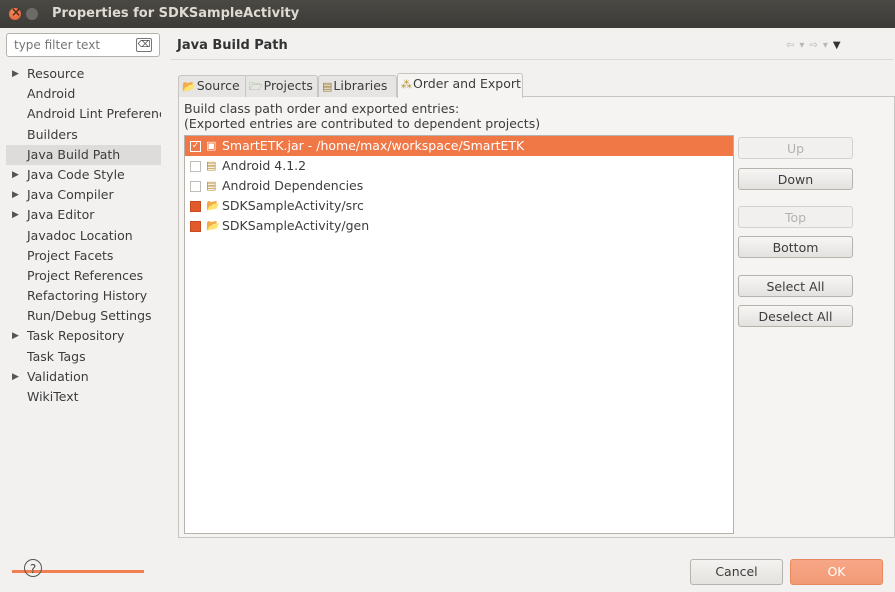  Describe the element at coordinates (80, 235) in the screenshot. I see `sidebar-item-label: Javadoc Location` at that location.